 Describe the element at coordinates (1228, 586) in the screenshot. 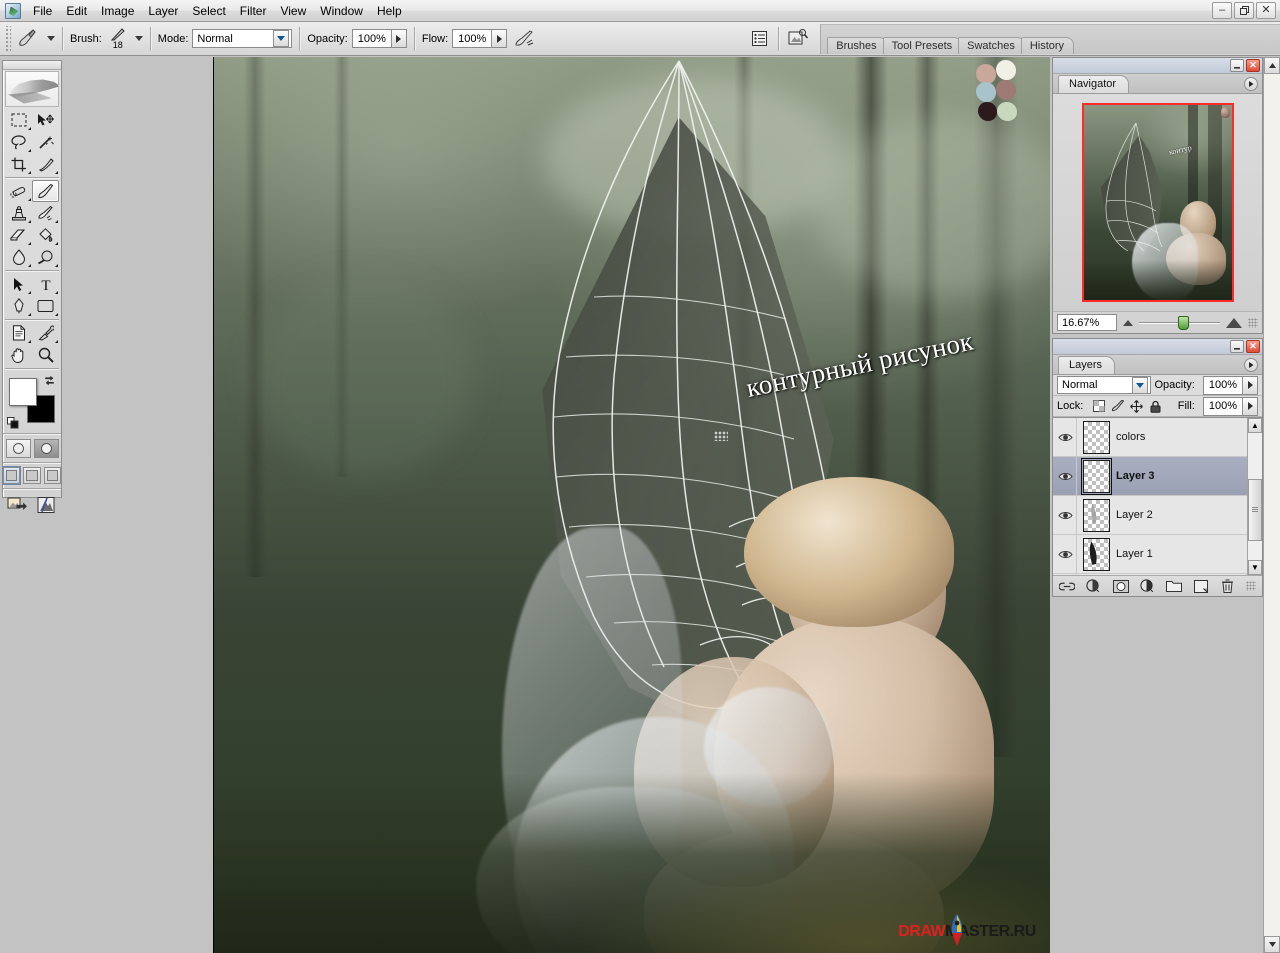

I see `delete-layer-icon` at that location.